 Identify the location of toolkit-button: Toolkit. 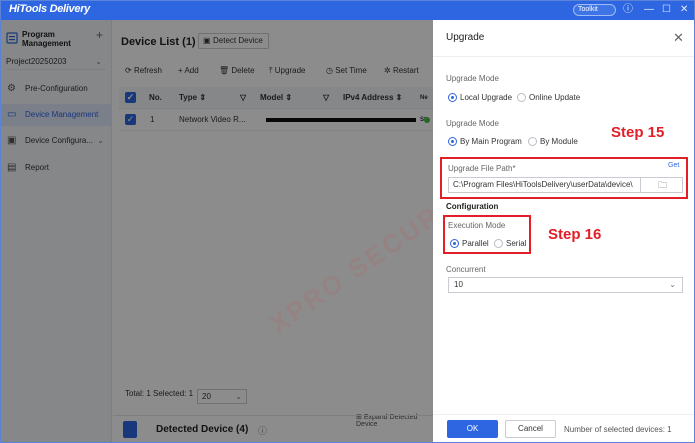
(594, 10).